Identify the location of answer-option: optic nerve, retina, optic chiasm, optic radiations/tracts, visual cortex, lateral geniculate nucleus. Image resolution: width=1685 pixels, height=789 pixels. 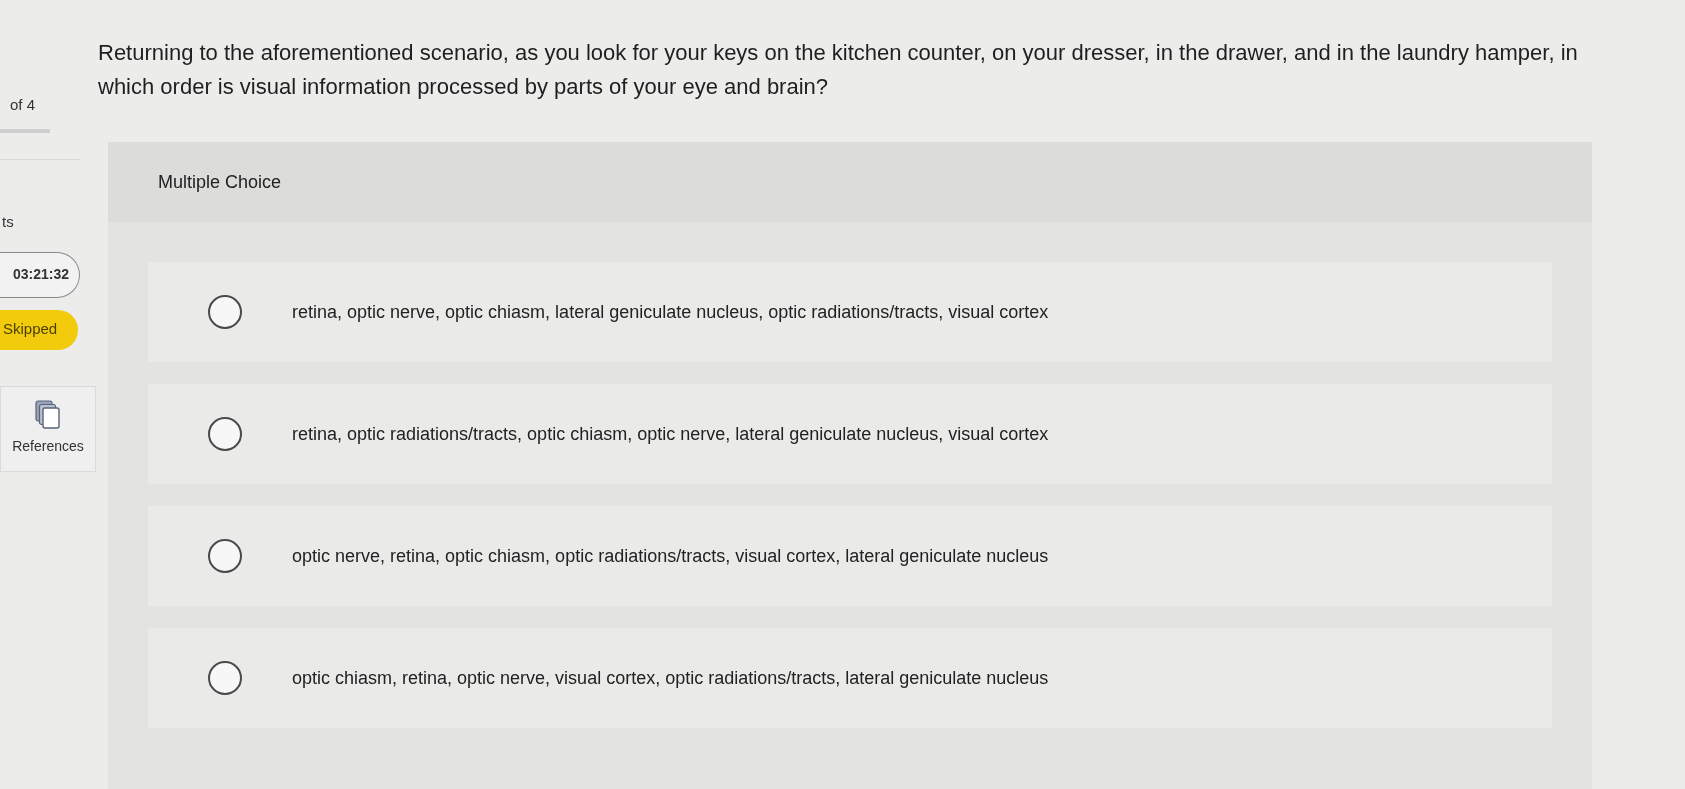
(850, 556).